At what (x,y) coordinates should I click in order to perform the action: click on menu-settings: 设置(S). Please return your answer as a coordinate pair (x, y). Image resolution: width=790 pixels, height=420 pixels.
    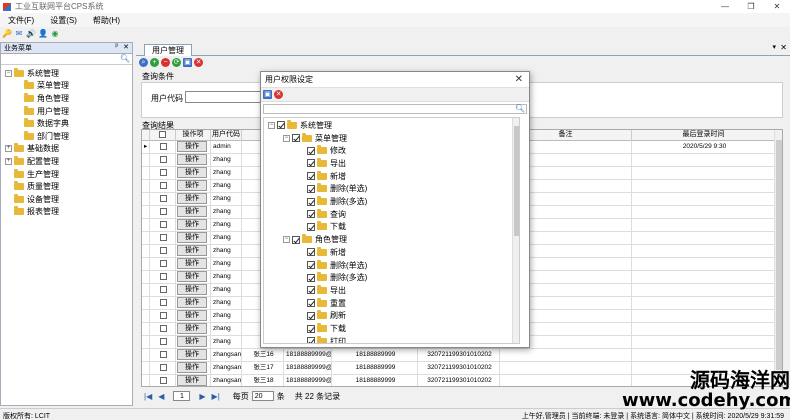
    Looking at the image, I should click on (63, 20).